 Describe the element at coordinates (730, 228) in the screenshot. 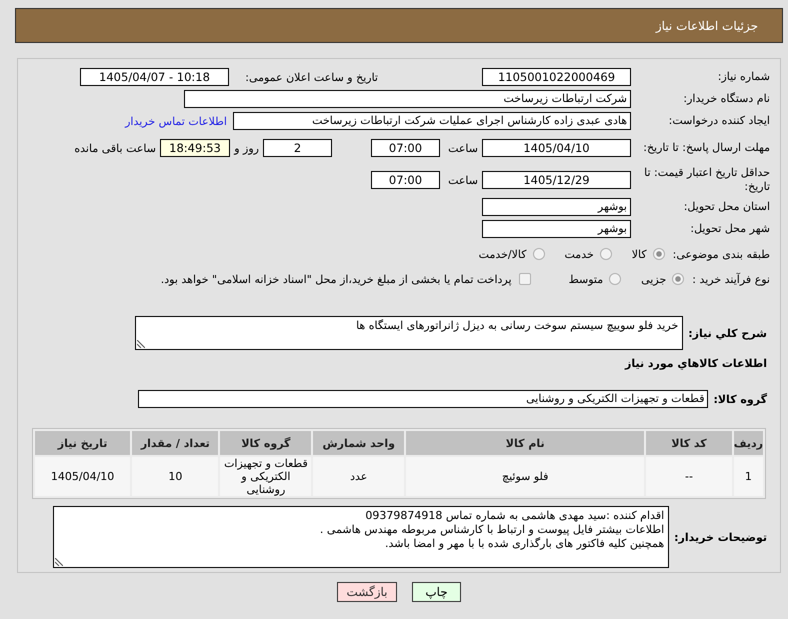

I see `field-label: شهر محل تحویل:` at that location.